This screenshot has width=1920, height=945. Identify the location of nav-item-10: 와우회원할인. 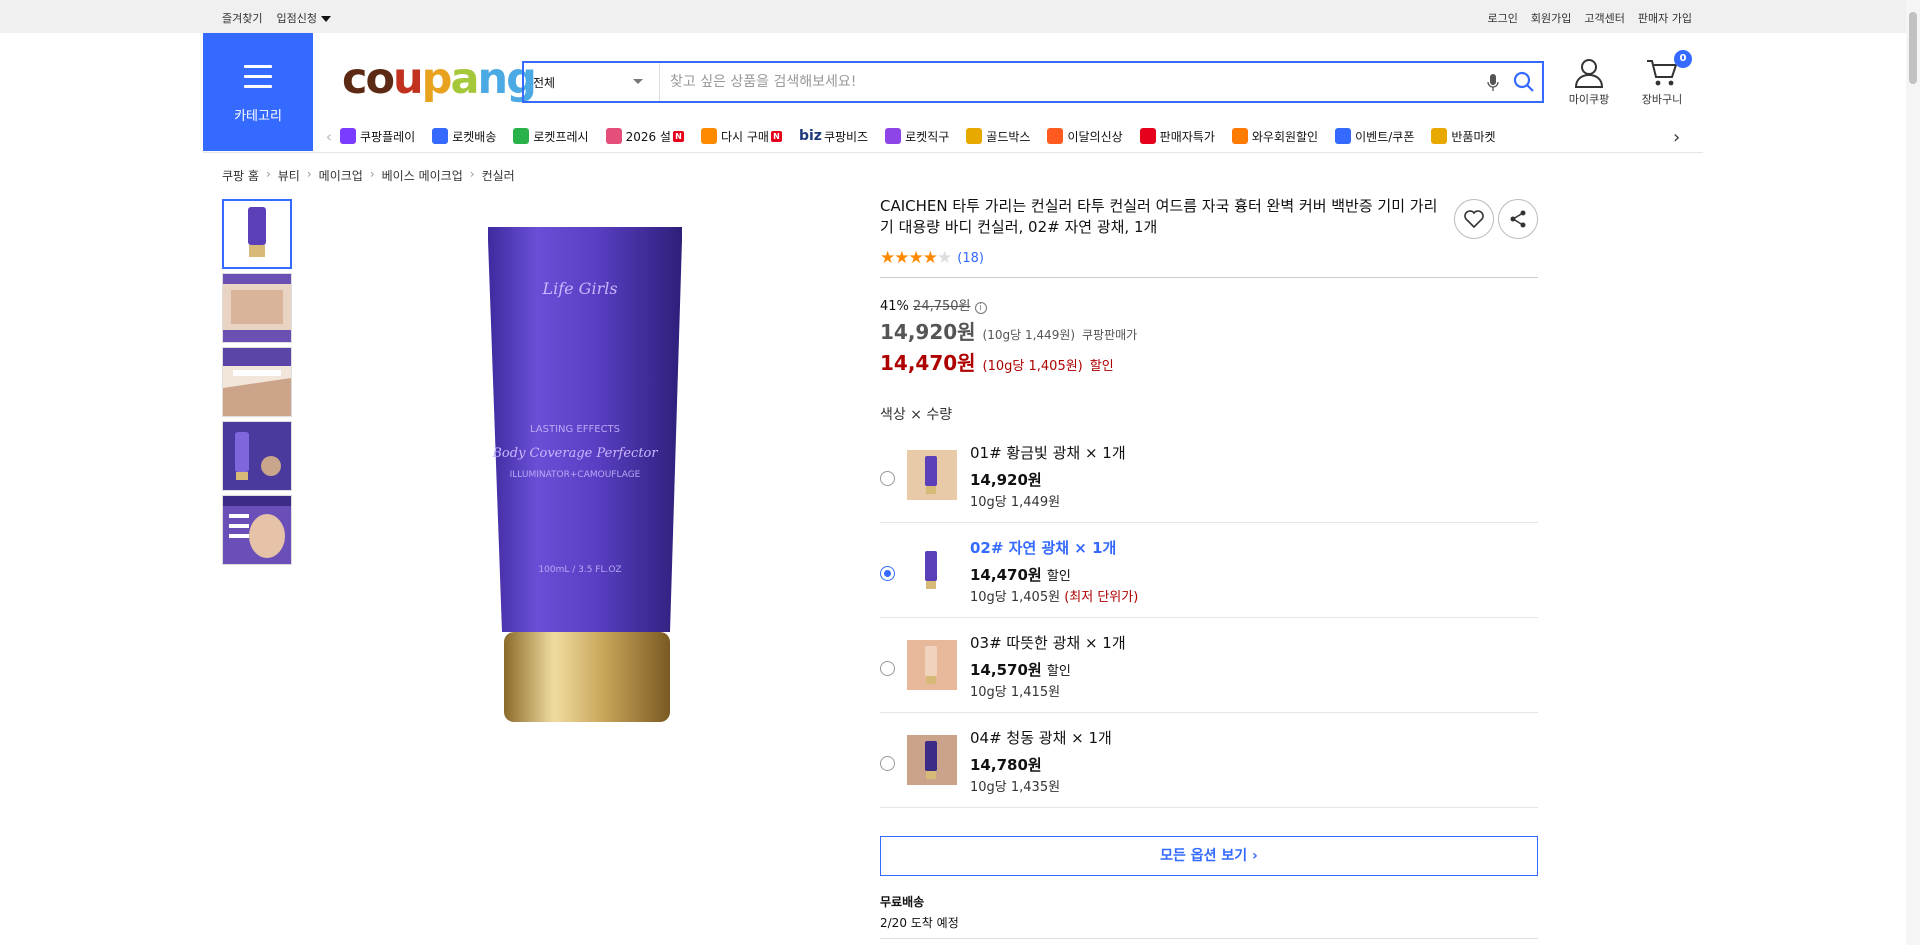
(1274, 136).